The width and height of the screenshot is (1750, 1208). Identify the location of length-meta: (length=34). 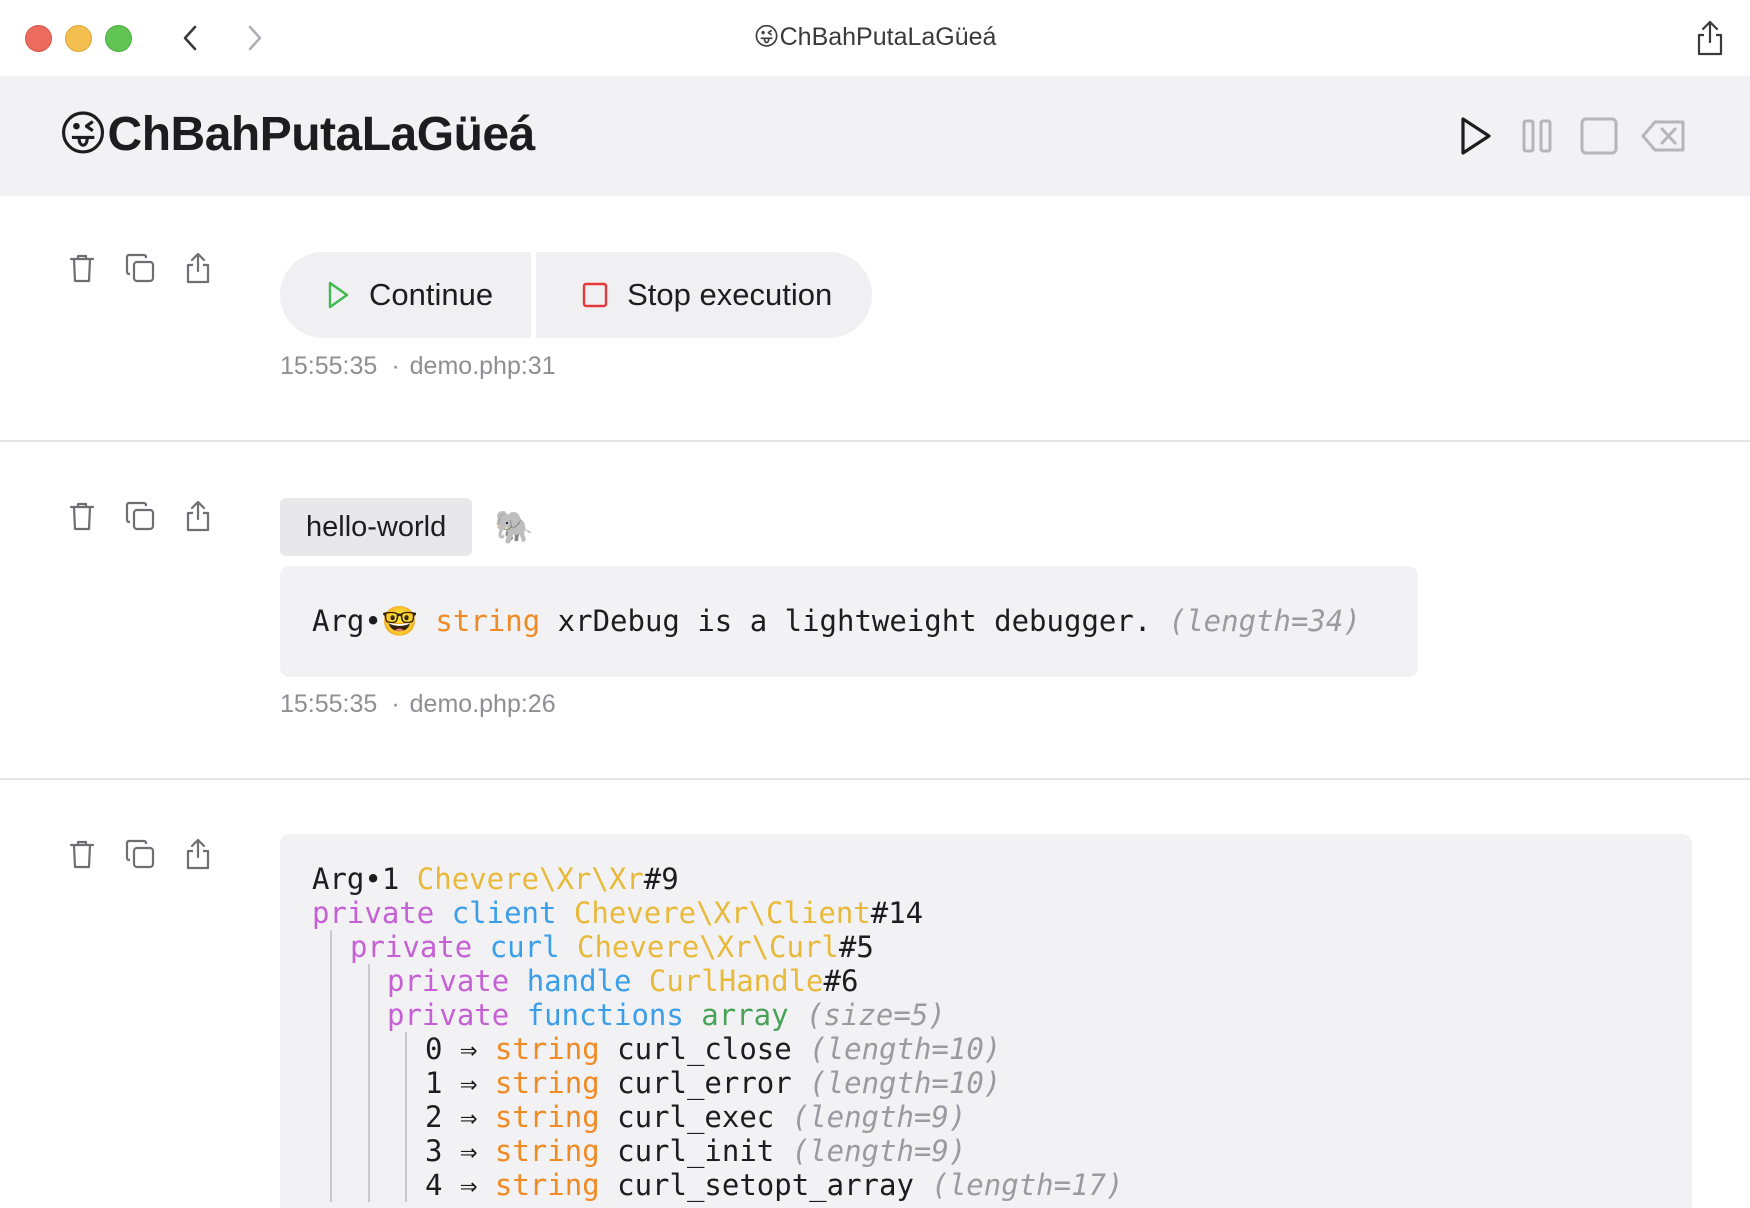
(1264, 621).